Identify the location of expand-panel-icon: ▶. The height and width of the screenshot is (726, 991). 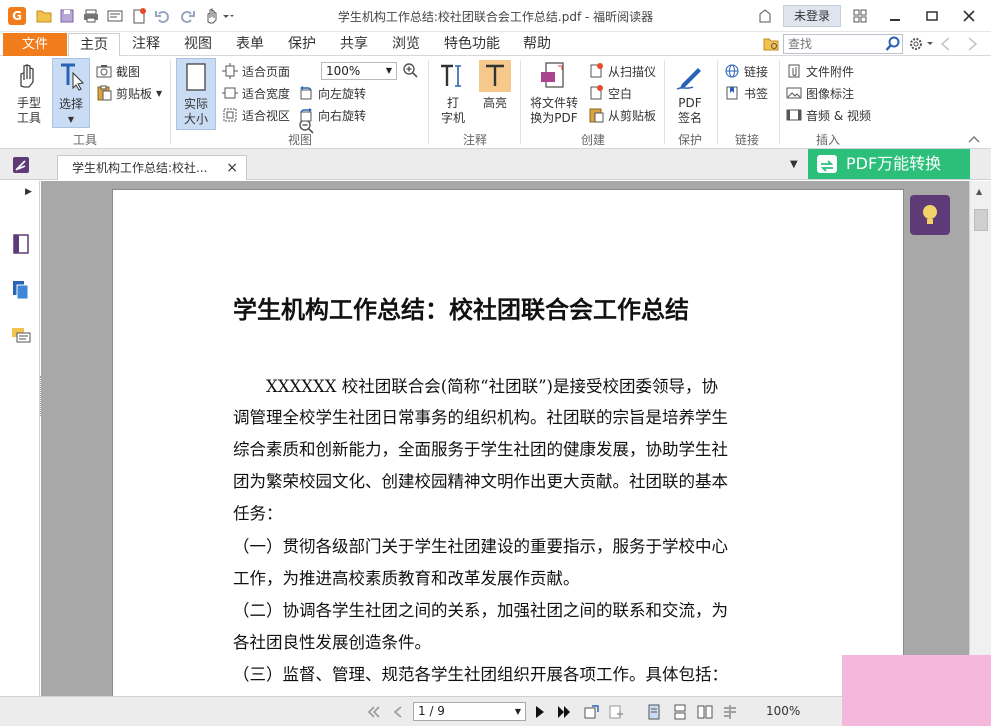
(28, 192).